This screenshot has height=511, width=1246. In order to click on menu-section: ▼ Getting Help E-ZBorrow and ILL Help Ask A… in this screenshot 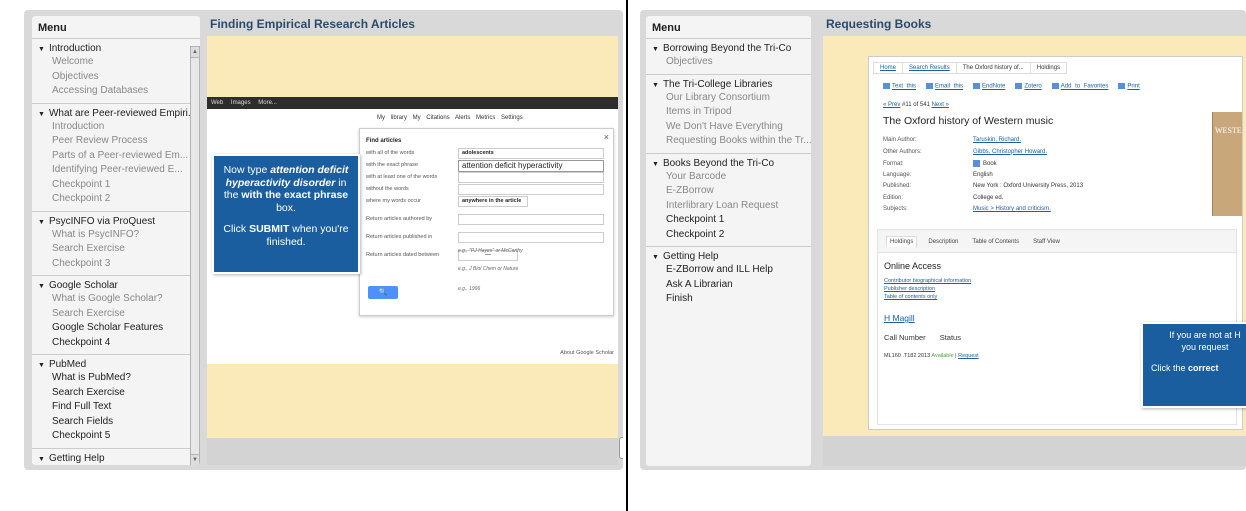, I will do `click(728, 278)`.